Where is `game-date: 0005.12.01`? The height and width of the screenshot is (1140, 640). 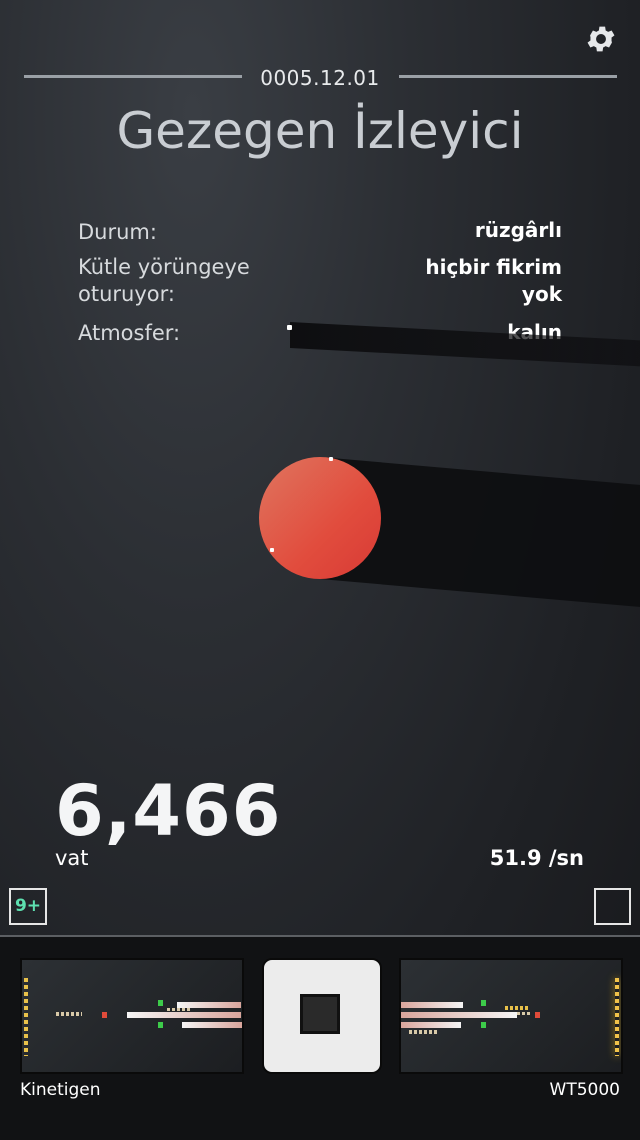
game-date: 0005.12.01 is located at coordinates (320, 78).